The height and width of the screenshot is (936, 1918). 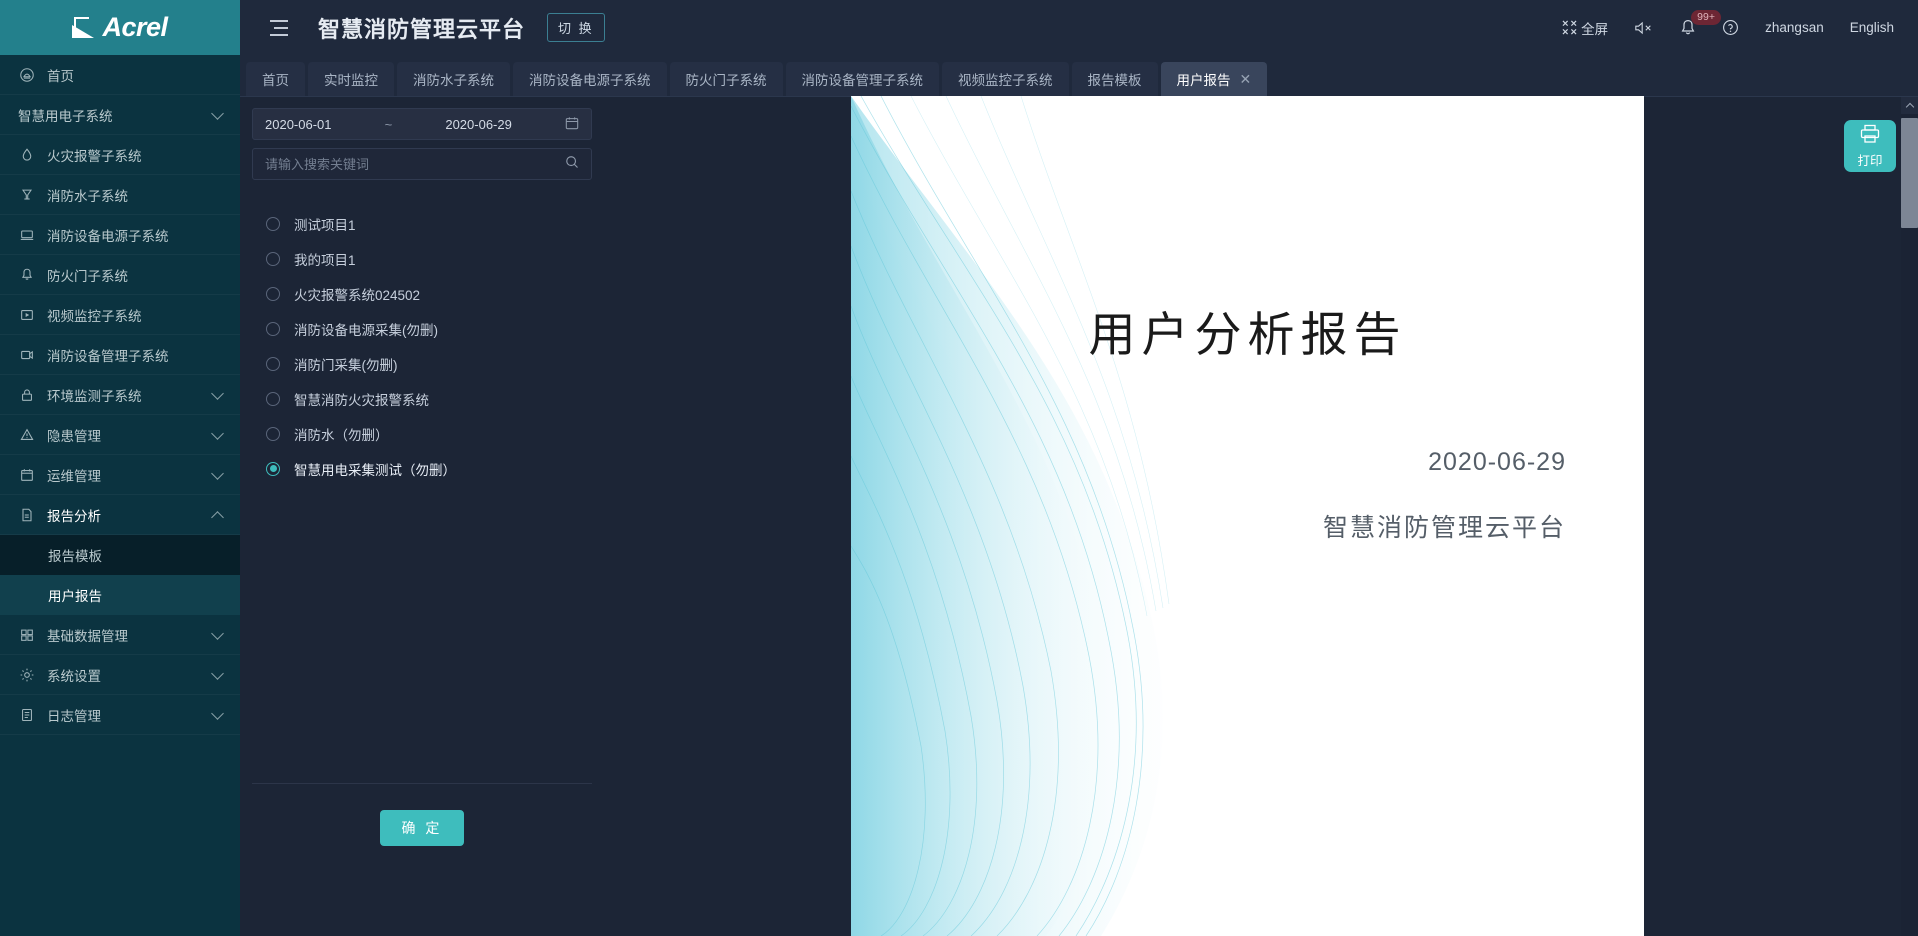 What do you see at coordinates (120, 675) in the screenshot?
I see `sidebar-item-1: 系统设置` at bounding box center [120, 675].